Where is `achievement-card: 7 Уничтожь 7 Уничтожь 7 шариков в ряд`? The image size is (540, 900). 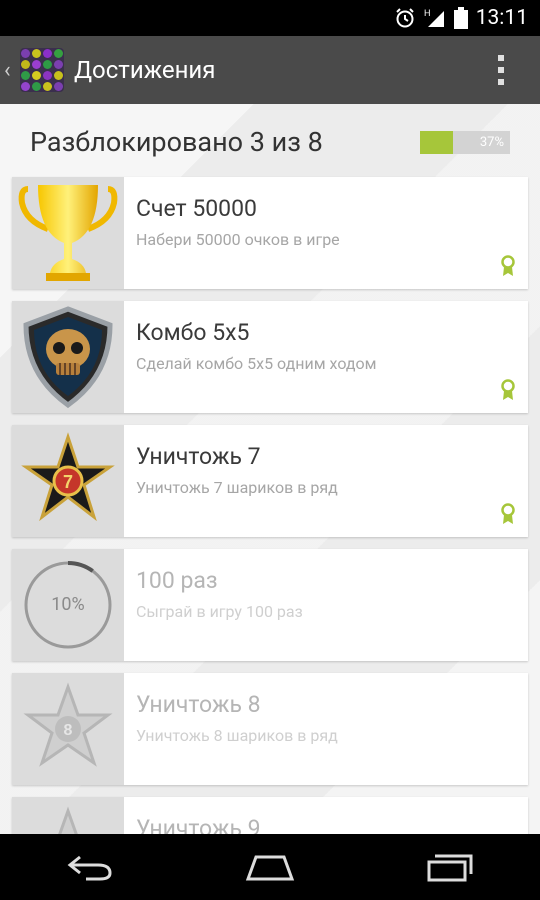 achievement-card: 7 Уничтожь 7 Уничтожь 7 шариков в ряд is located at coordinates (270, 481).